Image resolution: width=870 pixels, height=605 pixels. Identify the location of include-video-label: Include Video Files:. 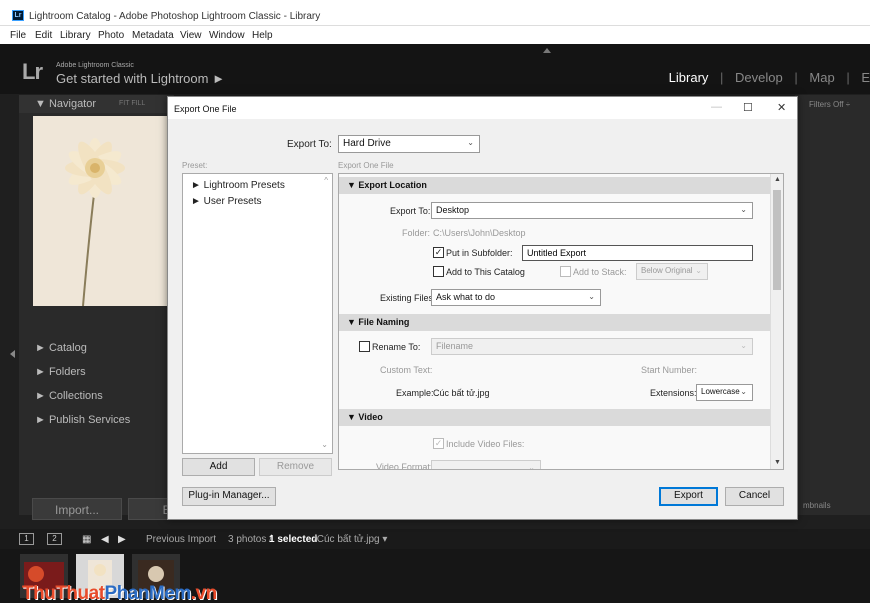
(485, 444).